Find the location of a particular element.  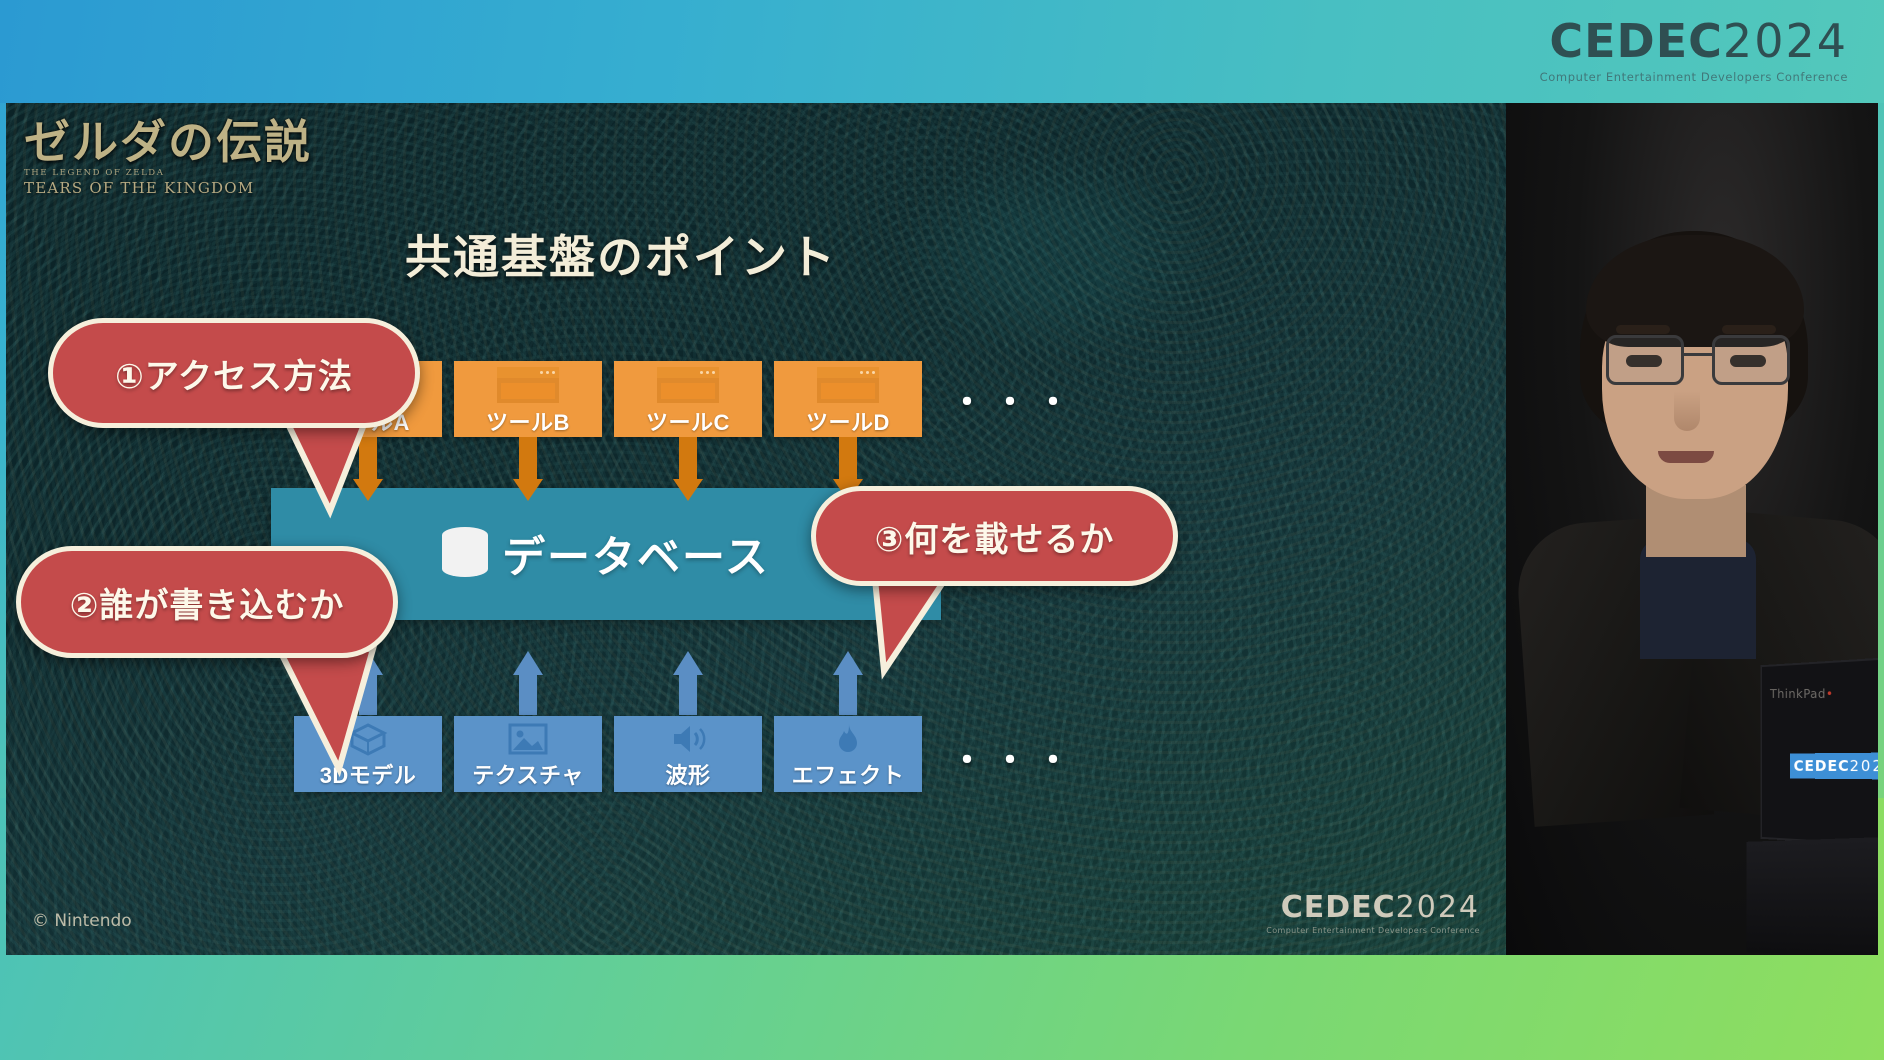

tool-box-c: ツールC is located at coordinates (688, 399).